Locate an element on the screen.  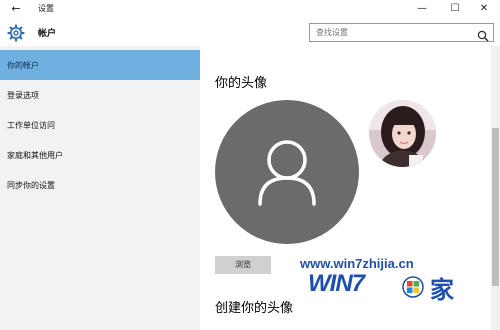
sidebar-item-label: 工作单位访问 is located at coordinates (31, 125).